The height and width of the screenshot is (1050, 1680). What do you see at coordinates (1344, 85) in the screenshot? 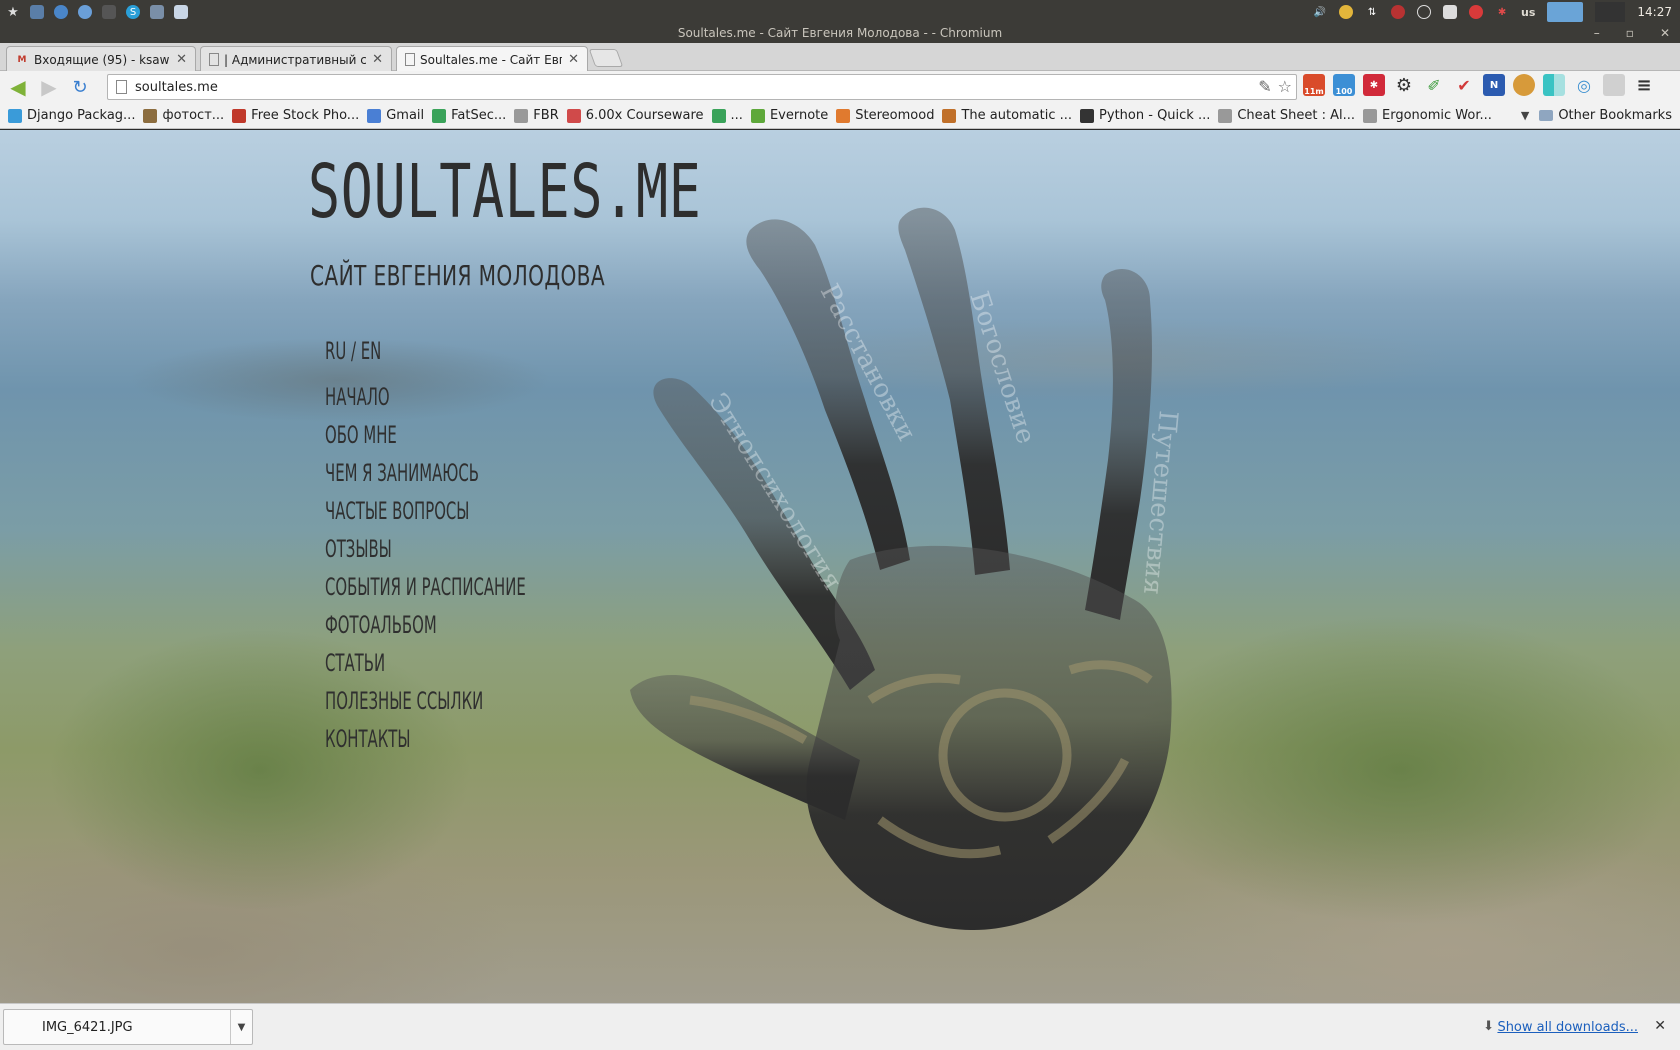
I see `mail-checker-extension-icon: 100` at bounding box center [1344, 85].